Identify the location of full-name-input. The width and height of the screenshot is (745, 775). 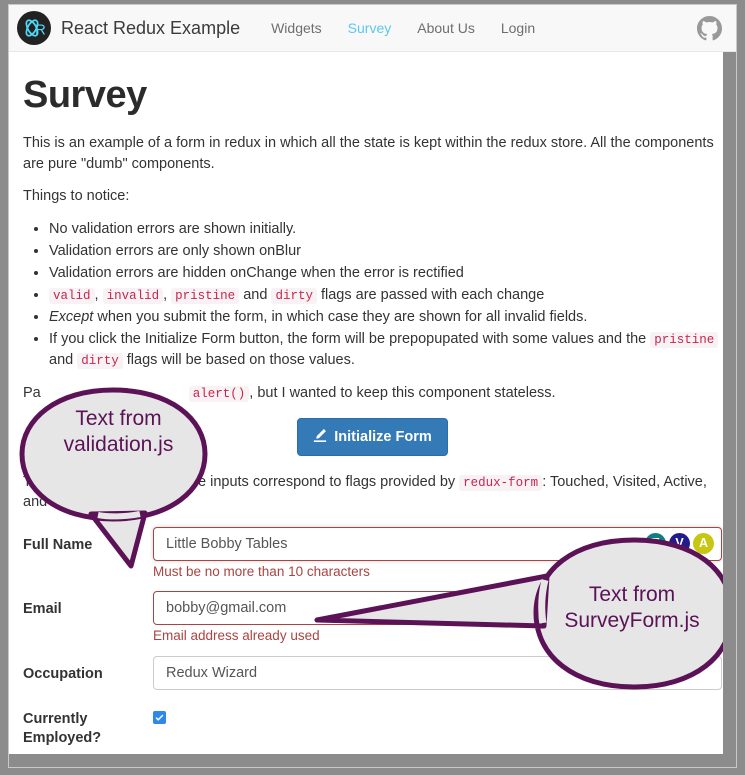
(437, 543).